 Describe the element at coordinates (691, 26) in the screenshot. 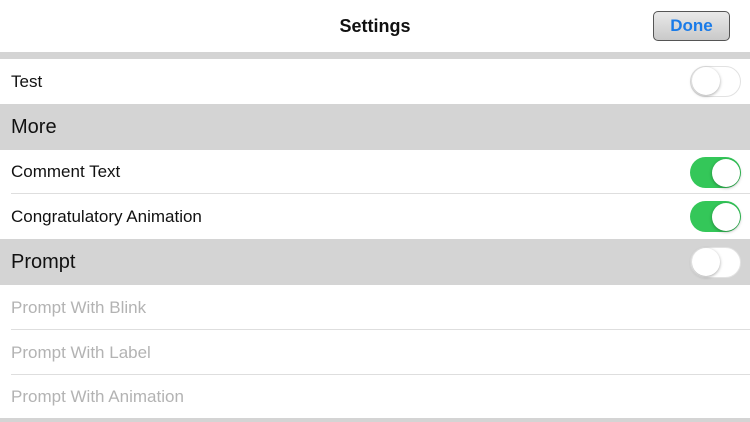

I see `done-button: Done` at that location.